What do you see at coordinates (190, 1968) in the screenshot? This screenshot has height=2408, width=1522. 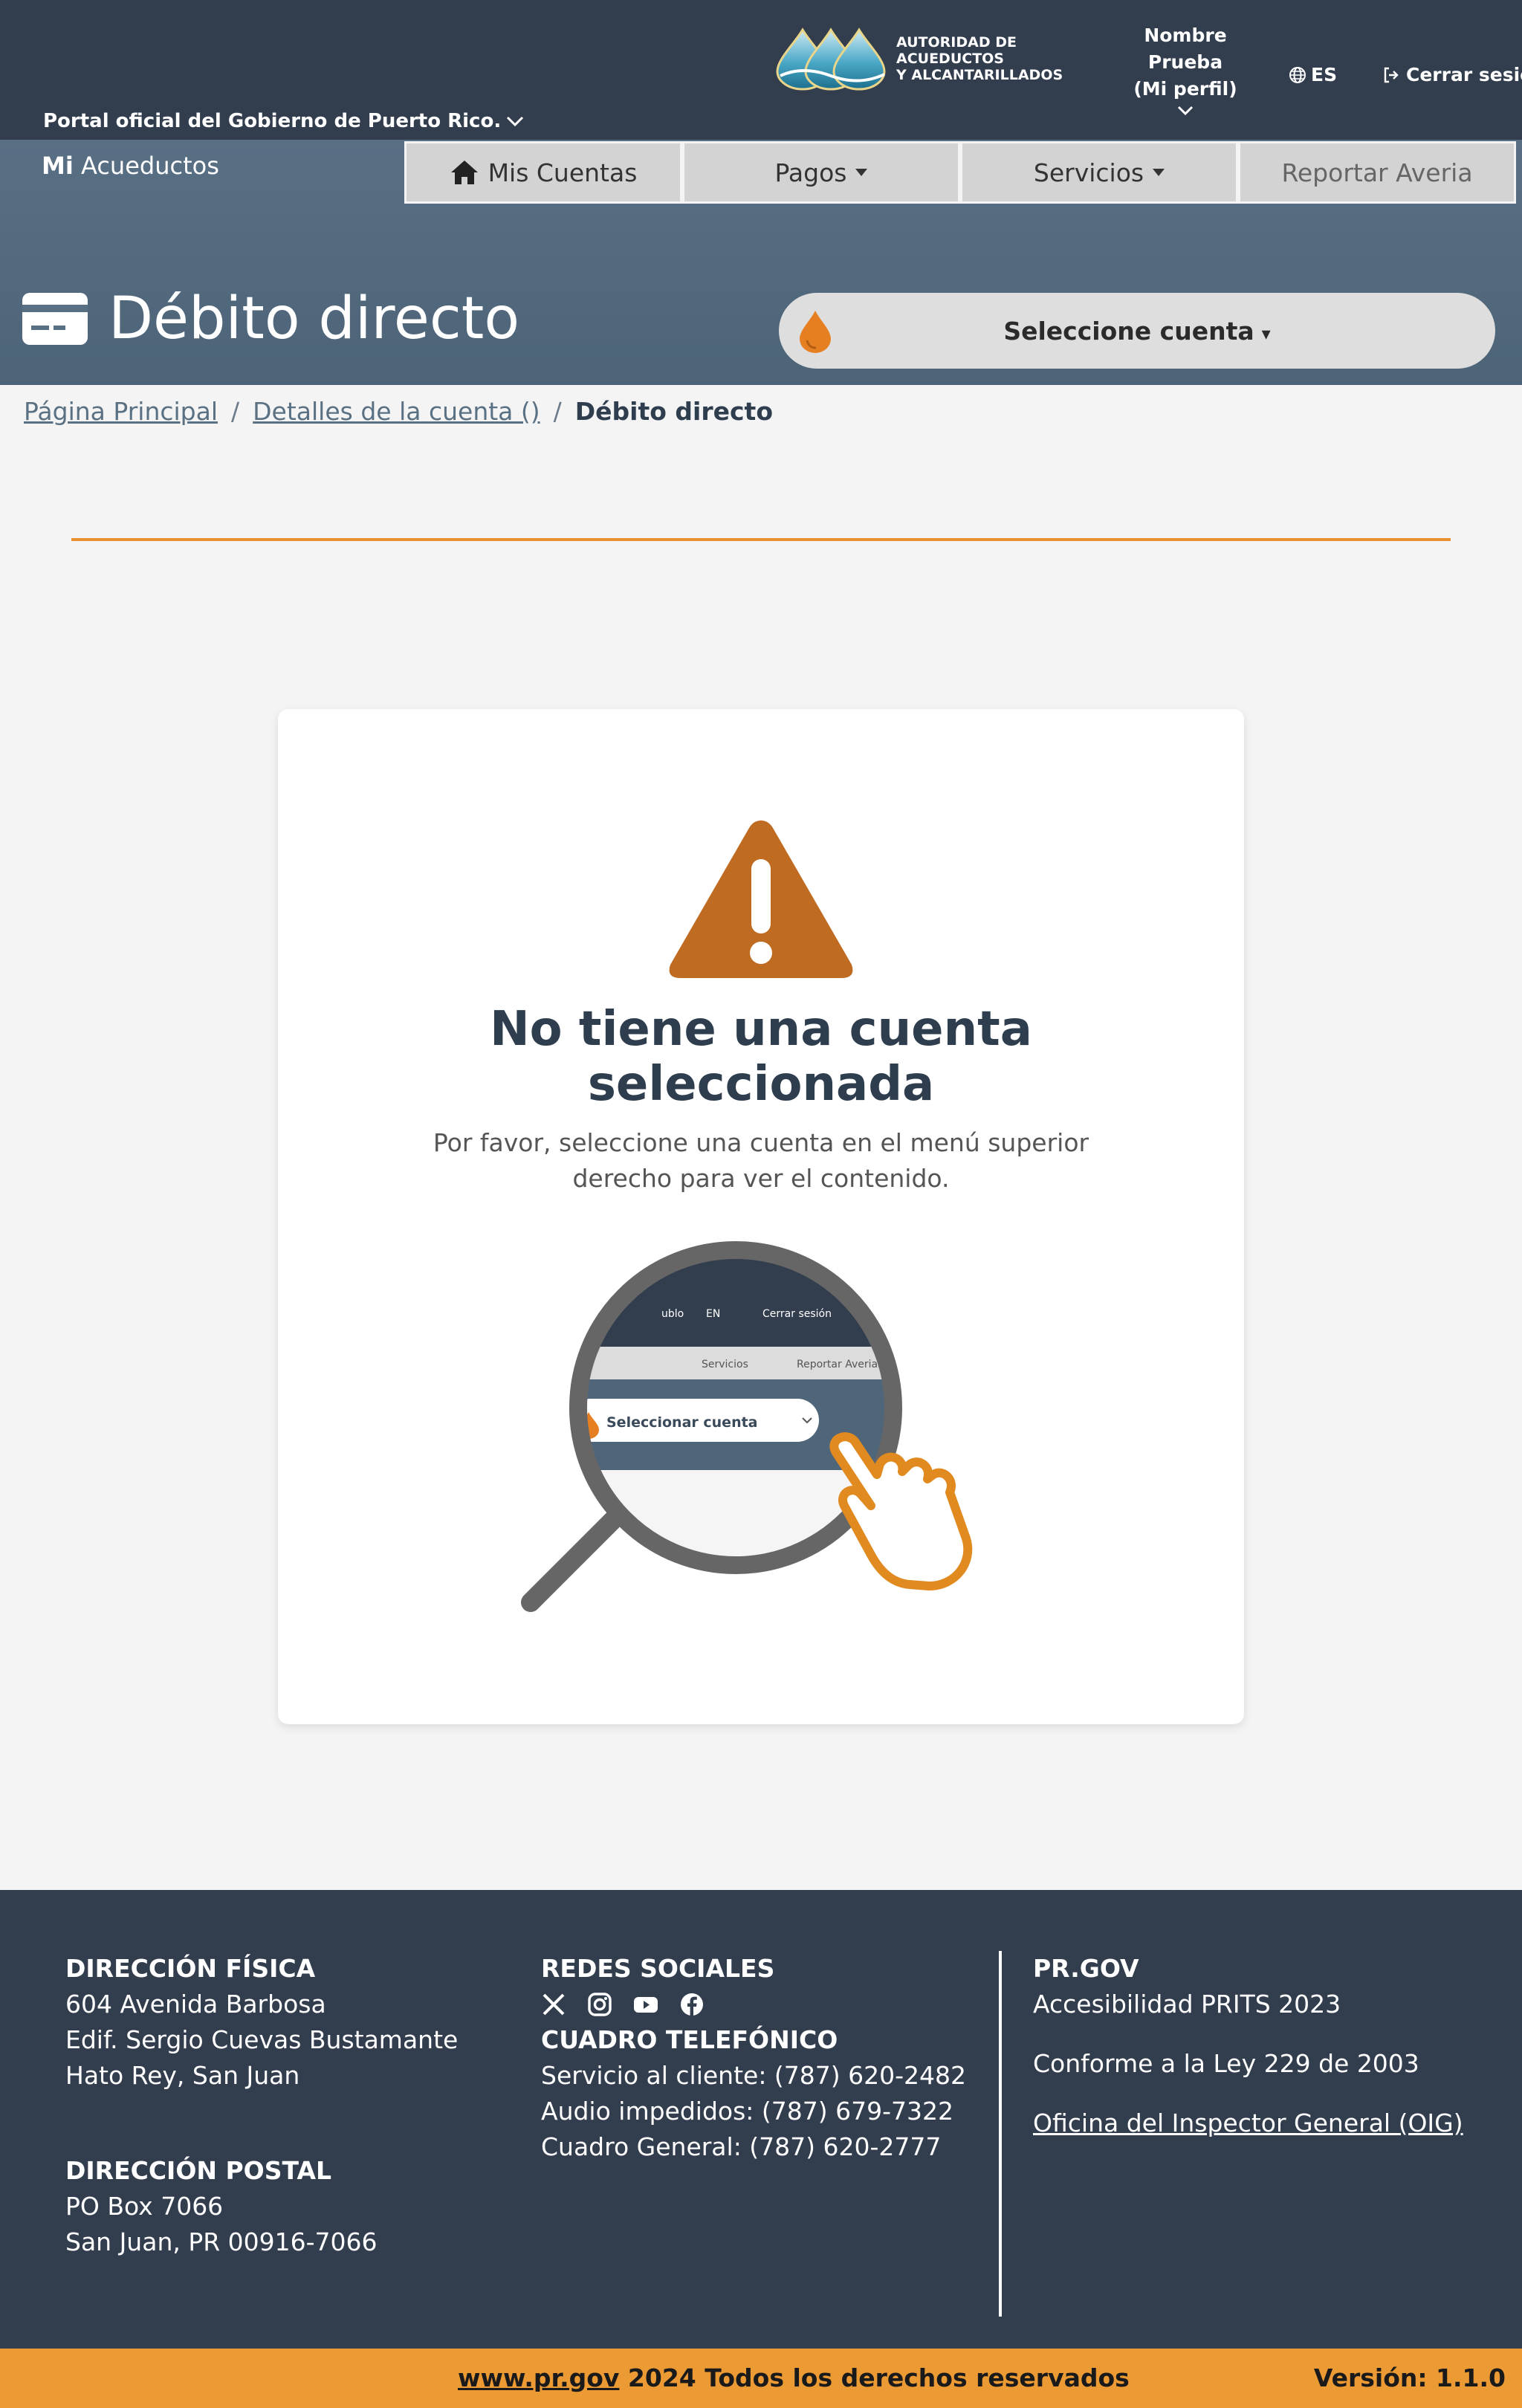 I see `physical-address-title: DIRECCIÓN FÍSICA` at bounding box center [190, 1968].